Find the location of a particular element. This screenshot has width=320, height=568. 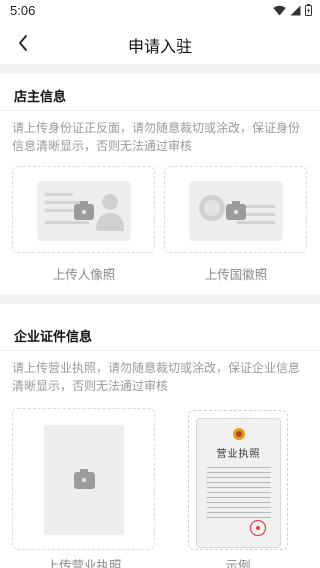

license-placeholder is located at coordinates (84, 480).